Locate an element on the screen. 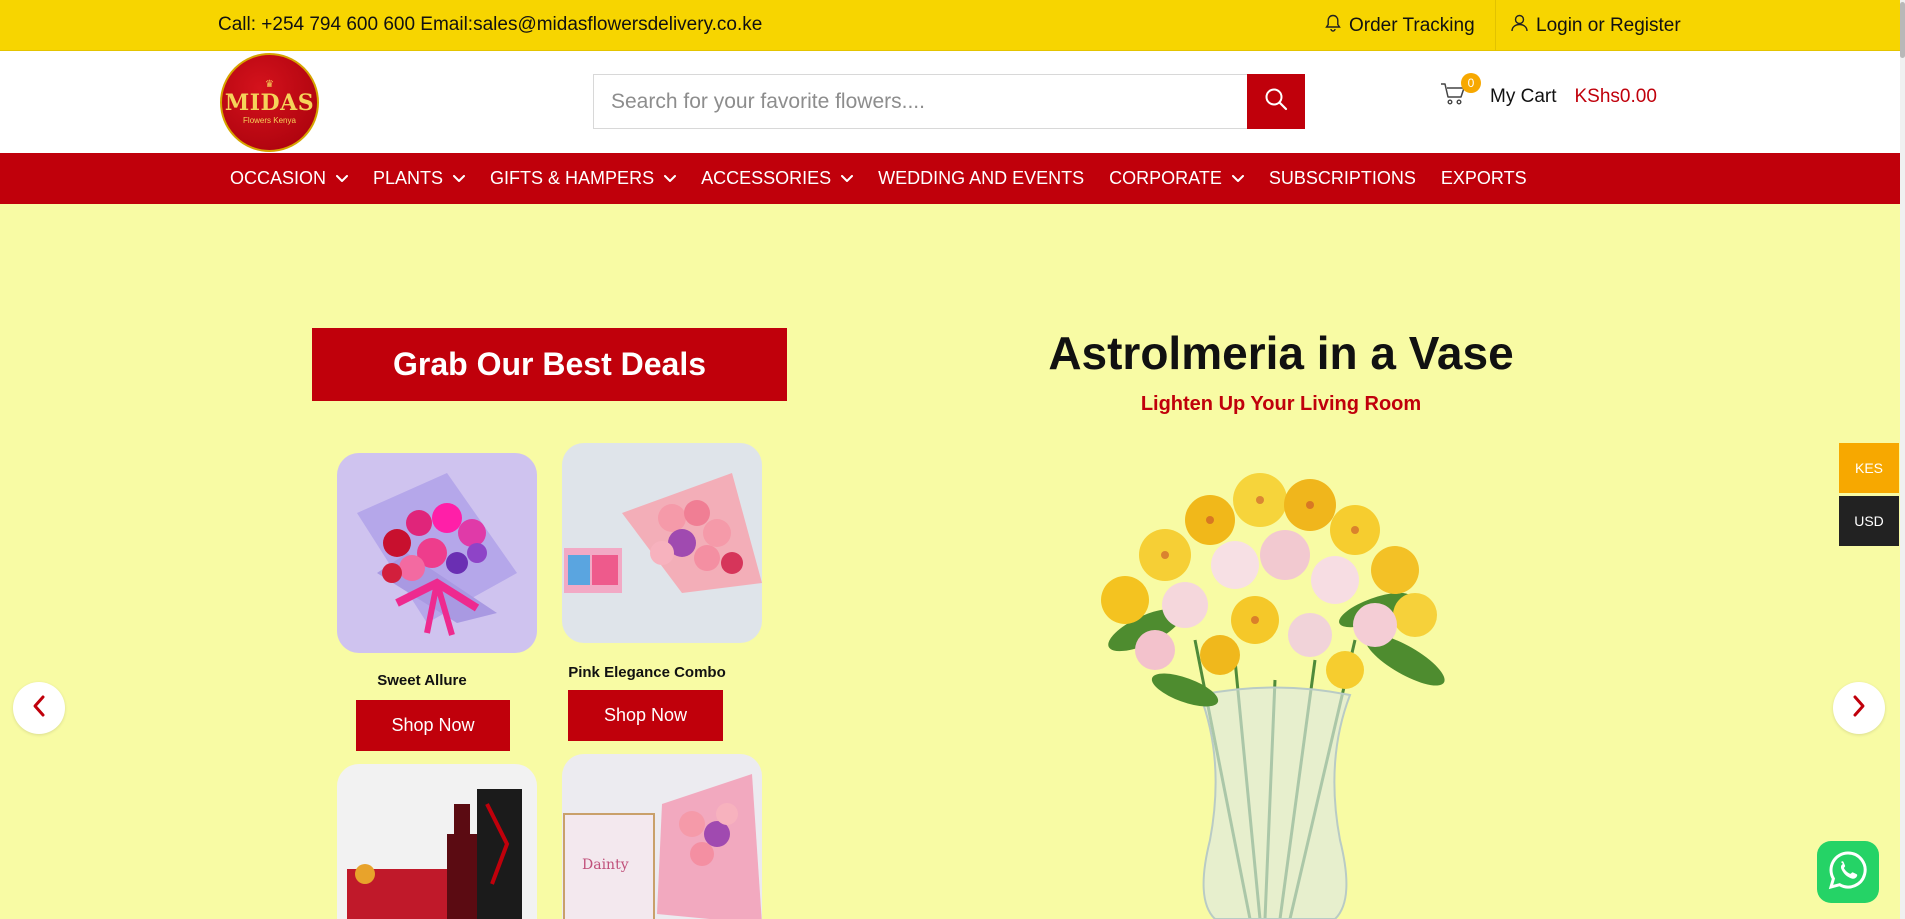  topbar-divider is located at coordinates (1495, 25).